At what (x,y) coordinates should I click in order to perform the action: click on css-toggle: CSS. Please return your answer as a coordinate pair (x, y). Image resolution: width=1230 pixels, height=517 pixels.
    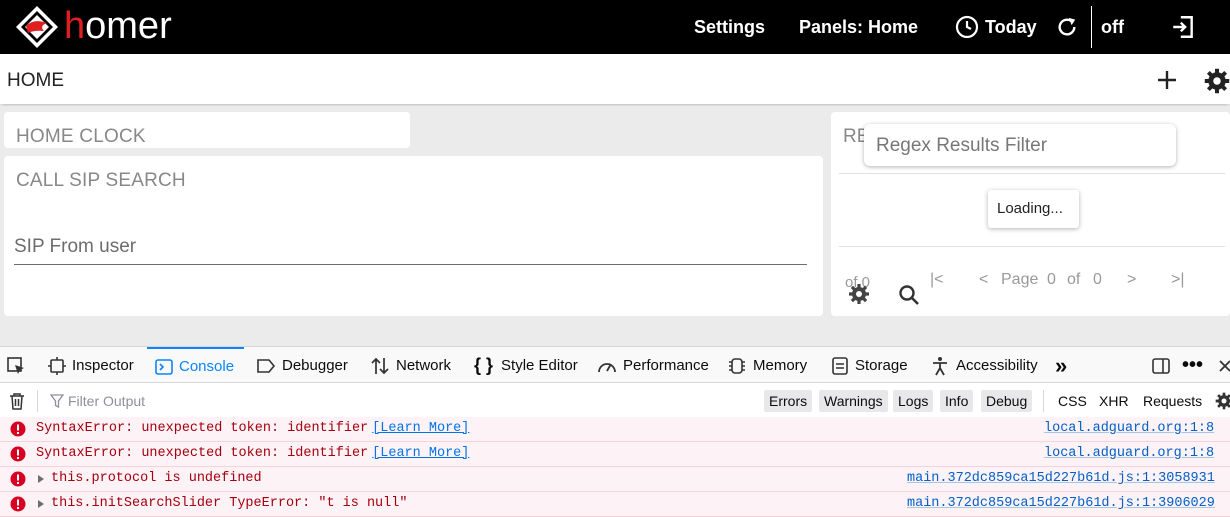
    Looking at the image, I should click on (1072, 401).